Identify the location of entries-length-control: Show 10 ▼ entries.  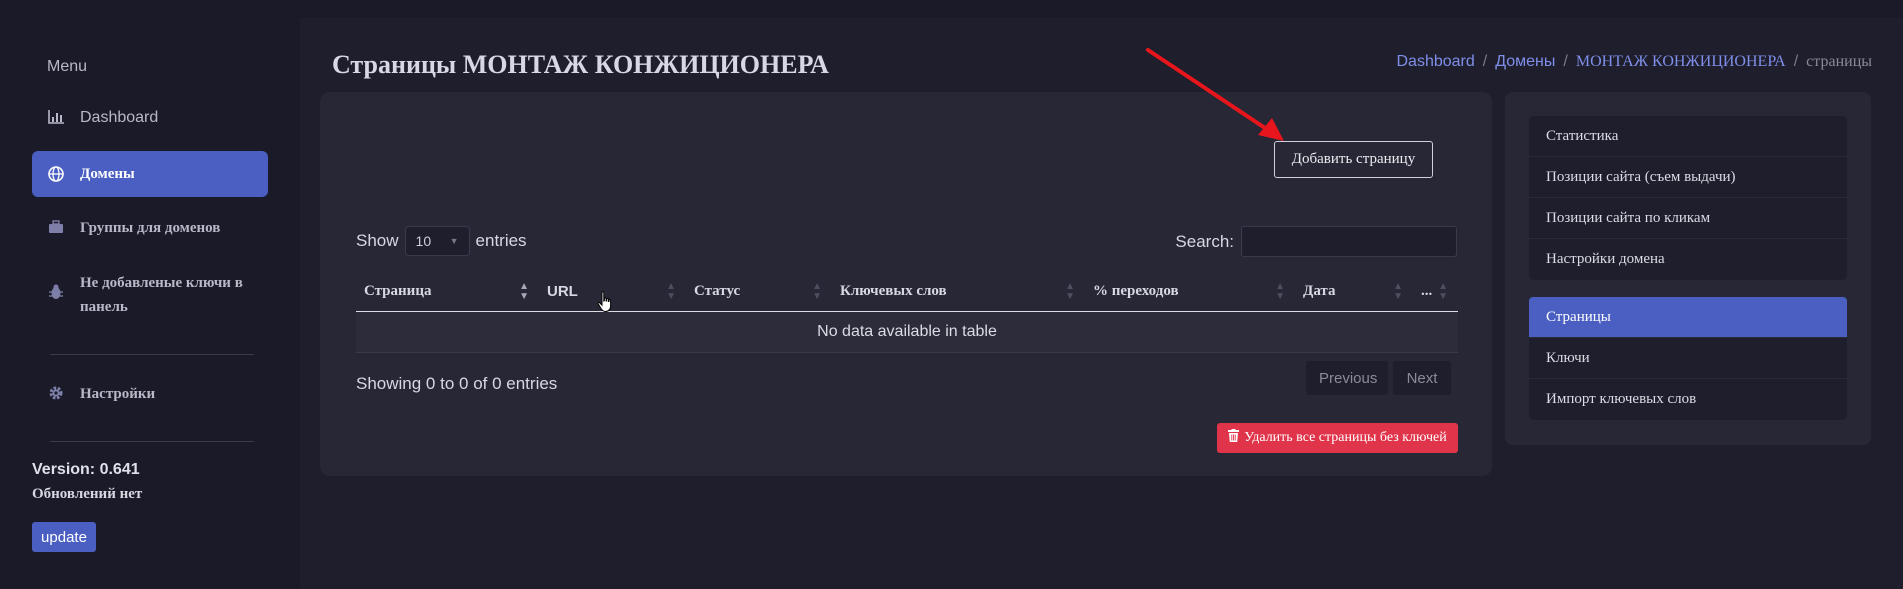
(441, 241).